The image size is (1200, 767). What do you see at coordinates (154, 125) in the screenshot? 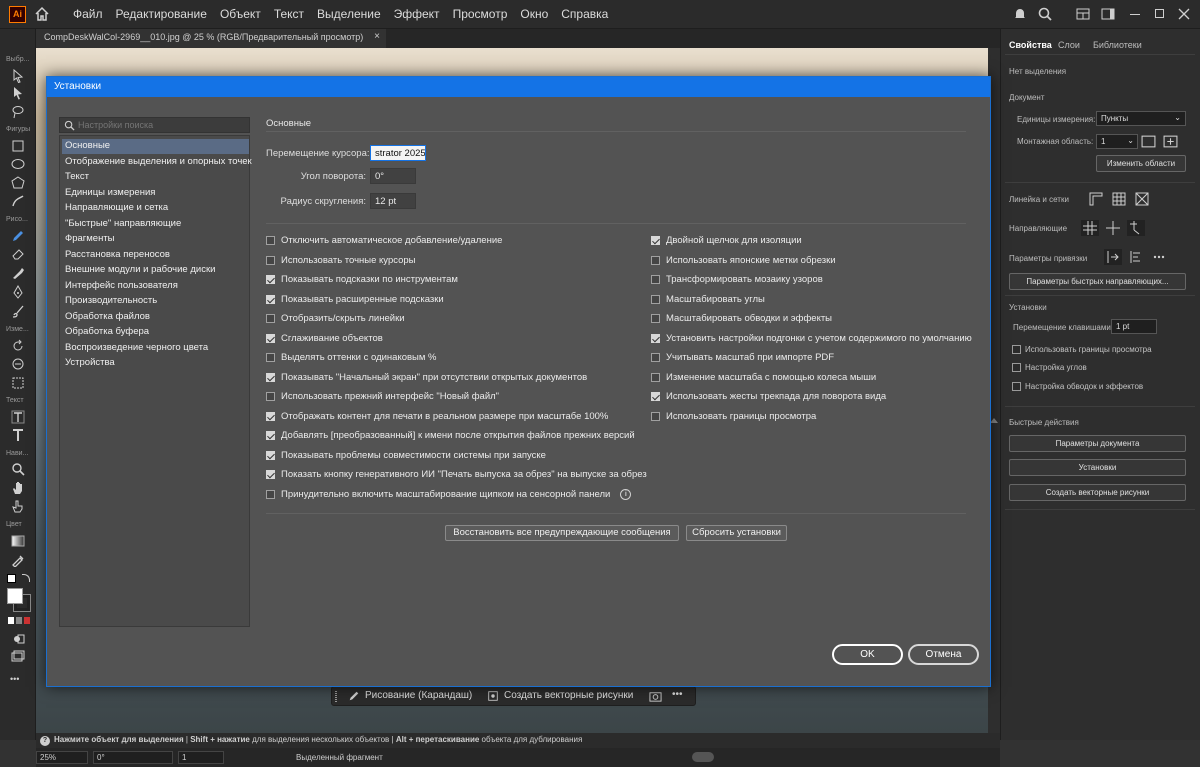
I see `preferences-search` at bounding box center [154, 125].